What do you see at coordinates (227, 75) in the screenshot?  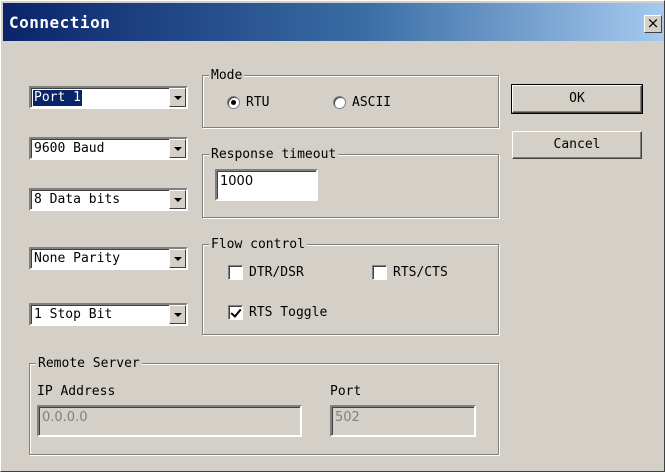 I see `mode-legend: Mode` at bounding box center [227, 75].